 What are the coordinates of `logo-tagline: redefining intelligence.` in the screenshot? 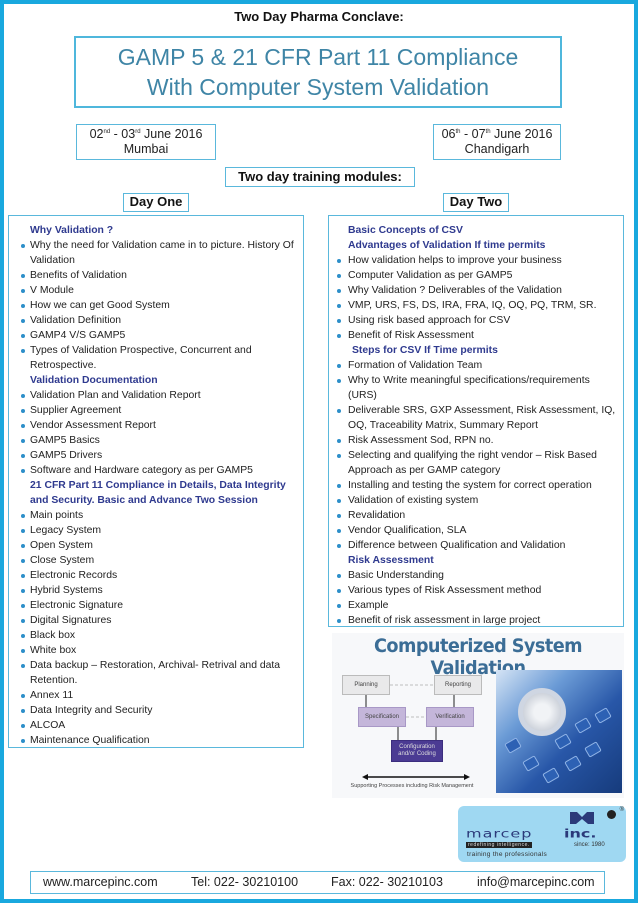 It's located at (499, 845).